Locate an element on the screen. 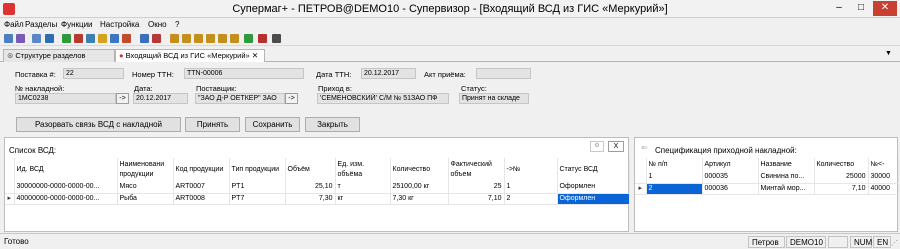 The width and height of the screenshot is (900, 249). cell-product-type: PT1 is located at coordinates (257, 188).